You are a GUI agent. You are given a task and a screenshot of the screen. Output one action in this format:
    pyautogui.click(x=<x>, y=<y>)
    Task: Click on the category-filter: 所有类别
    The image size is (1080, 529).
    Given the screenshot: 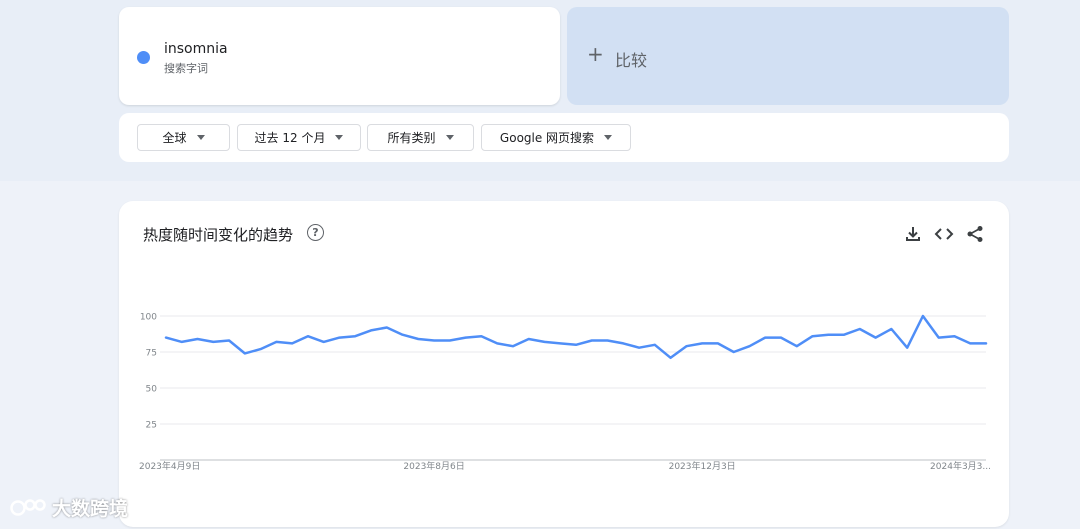 What is the action you would take?
    pyautogui.click(x=420, y=137)
    